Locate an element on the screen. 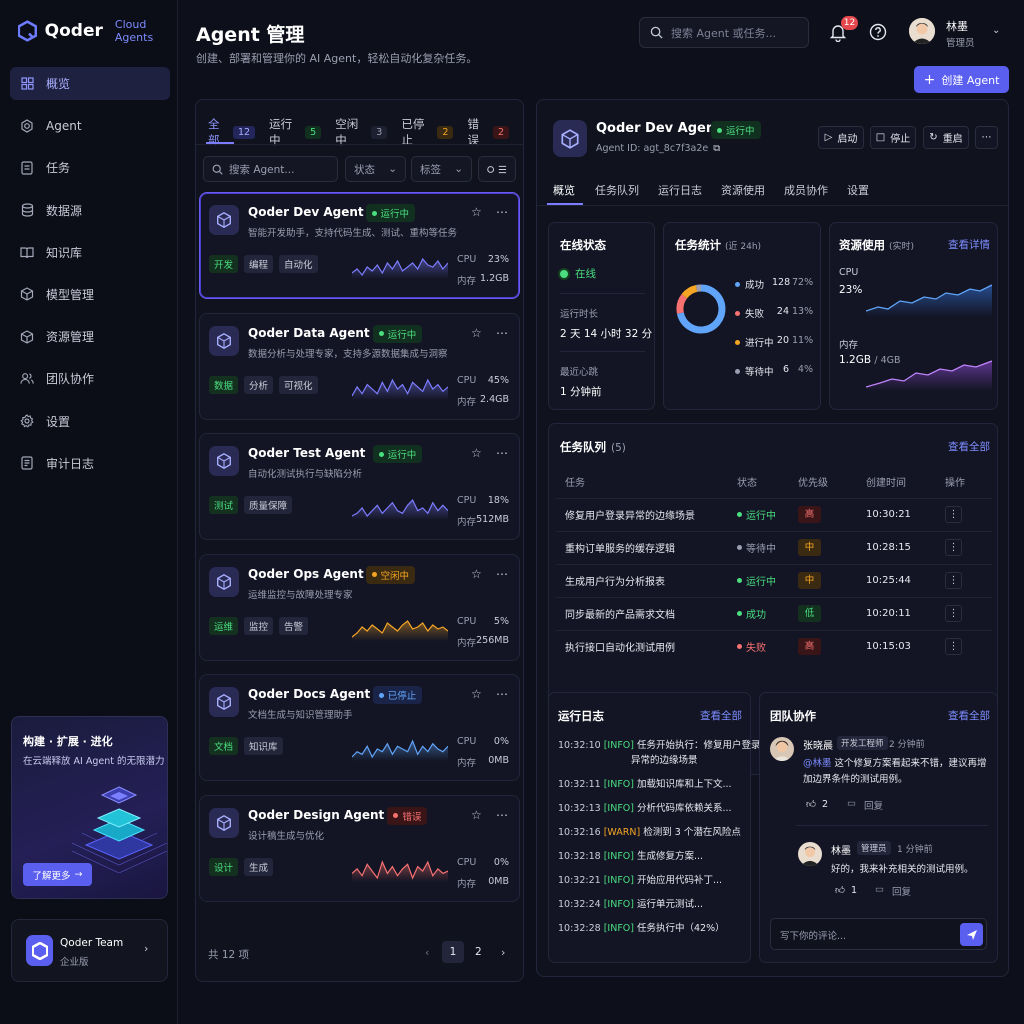  sidebar-item-3: 数据源 is located at coordinates (90, 210).